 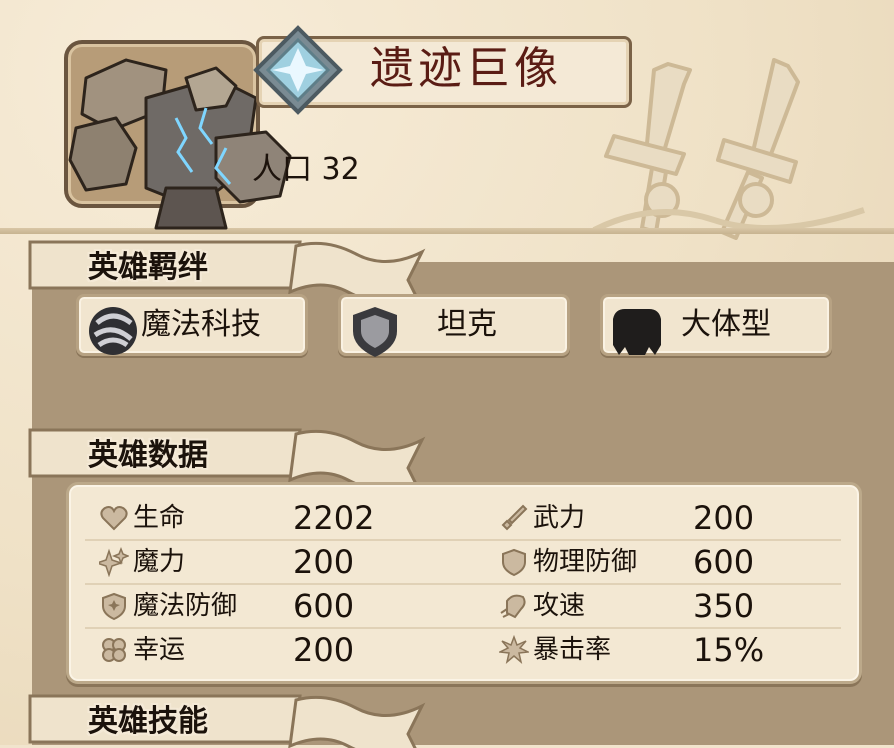 I want to click on stat-label-aspd: 攻速, so click(x=559, y=606).